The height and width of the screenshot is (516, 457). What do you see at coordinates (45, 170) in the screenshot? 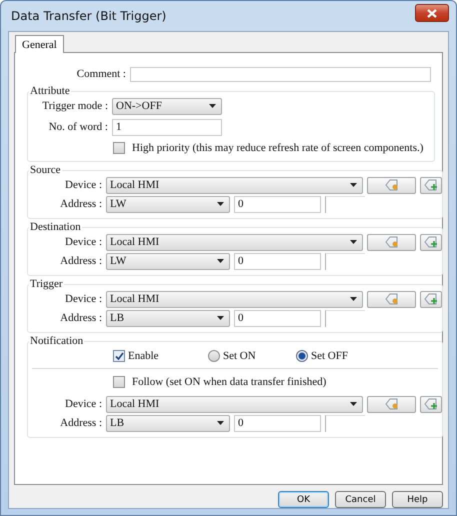
I see `group-title: Source` at bounding box center [45, 170].